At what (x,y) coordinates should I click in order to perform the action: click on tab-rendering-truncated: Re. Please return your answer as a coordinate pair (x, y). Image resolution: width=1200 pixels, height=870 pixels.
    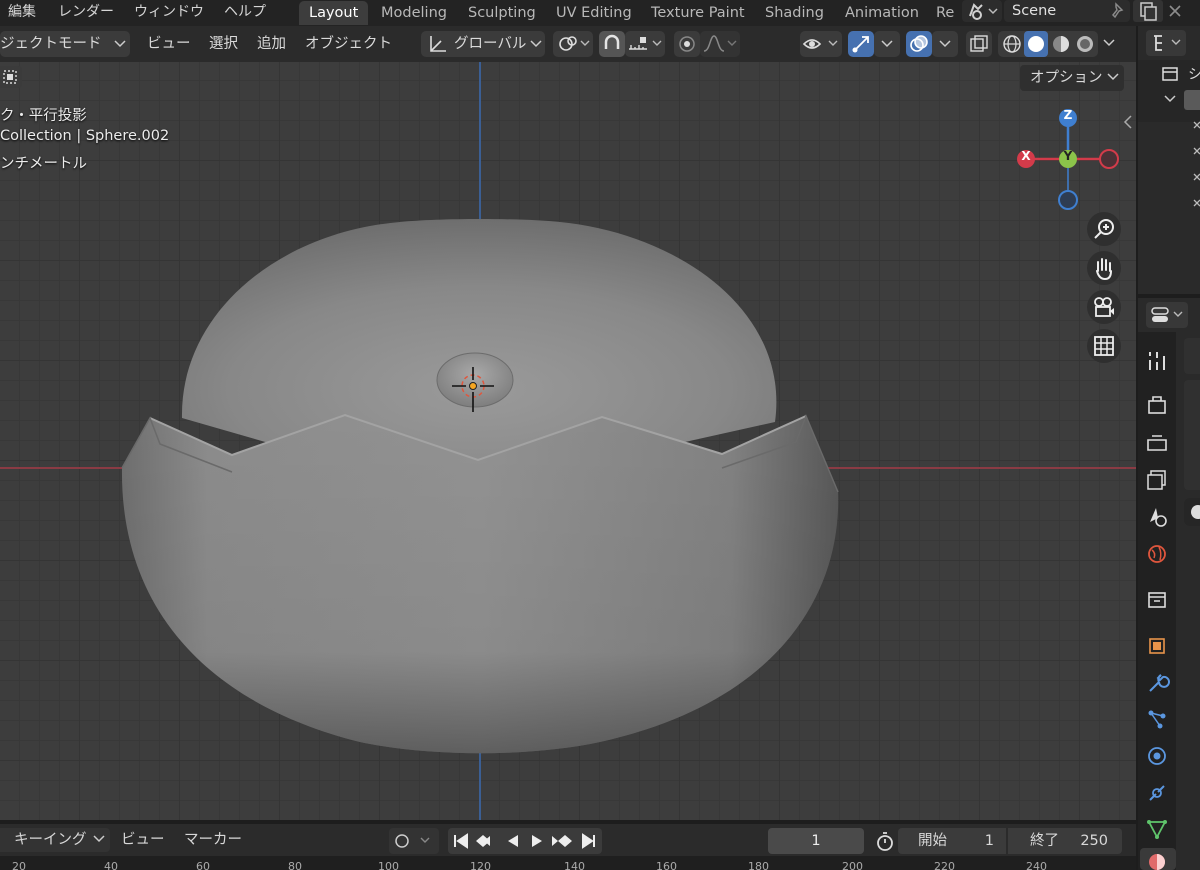
    Looking at the image, I should click on (940, 13).